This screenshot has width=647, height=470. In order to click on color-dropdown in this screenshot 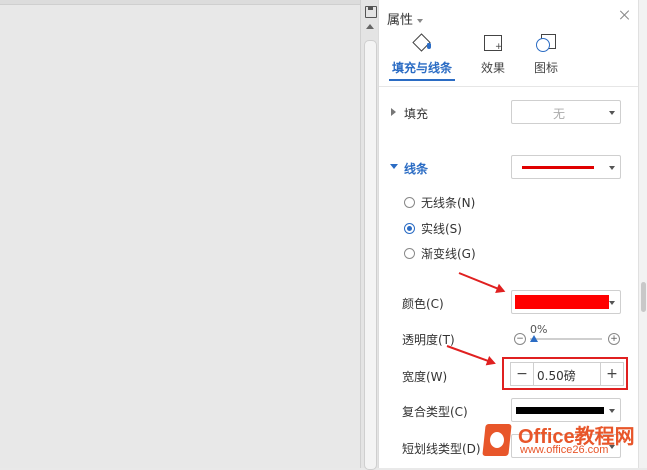, I will do `click(566, 302)`.